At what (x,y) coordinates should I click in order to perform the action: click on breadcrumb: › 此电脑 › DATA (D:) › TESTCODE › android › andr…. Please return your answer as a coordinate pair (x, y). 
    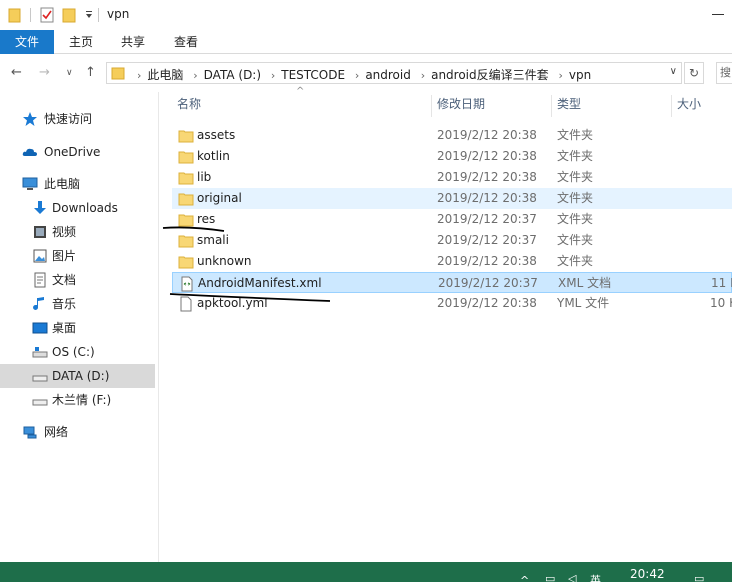
    Looking at the image, I should click on (361, 74).